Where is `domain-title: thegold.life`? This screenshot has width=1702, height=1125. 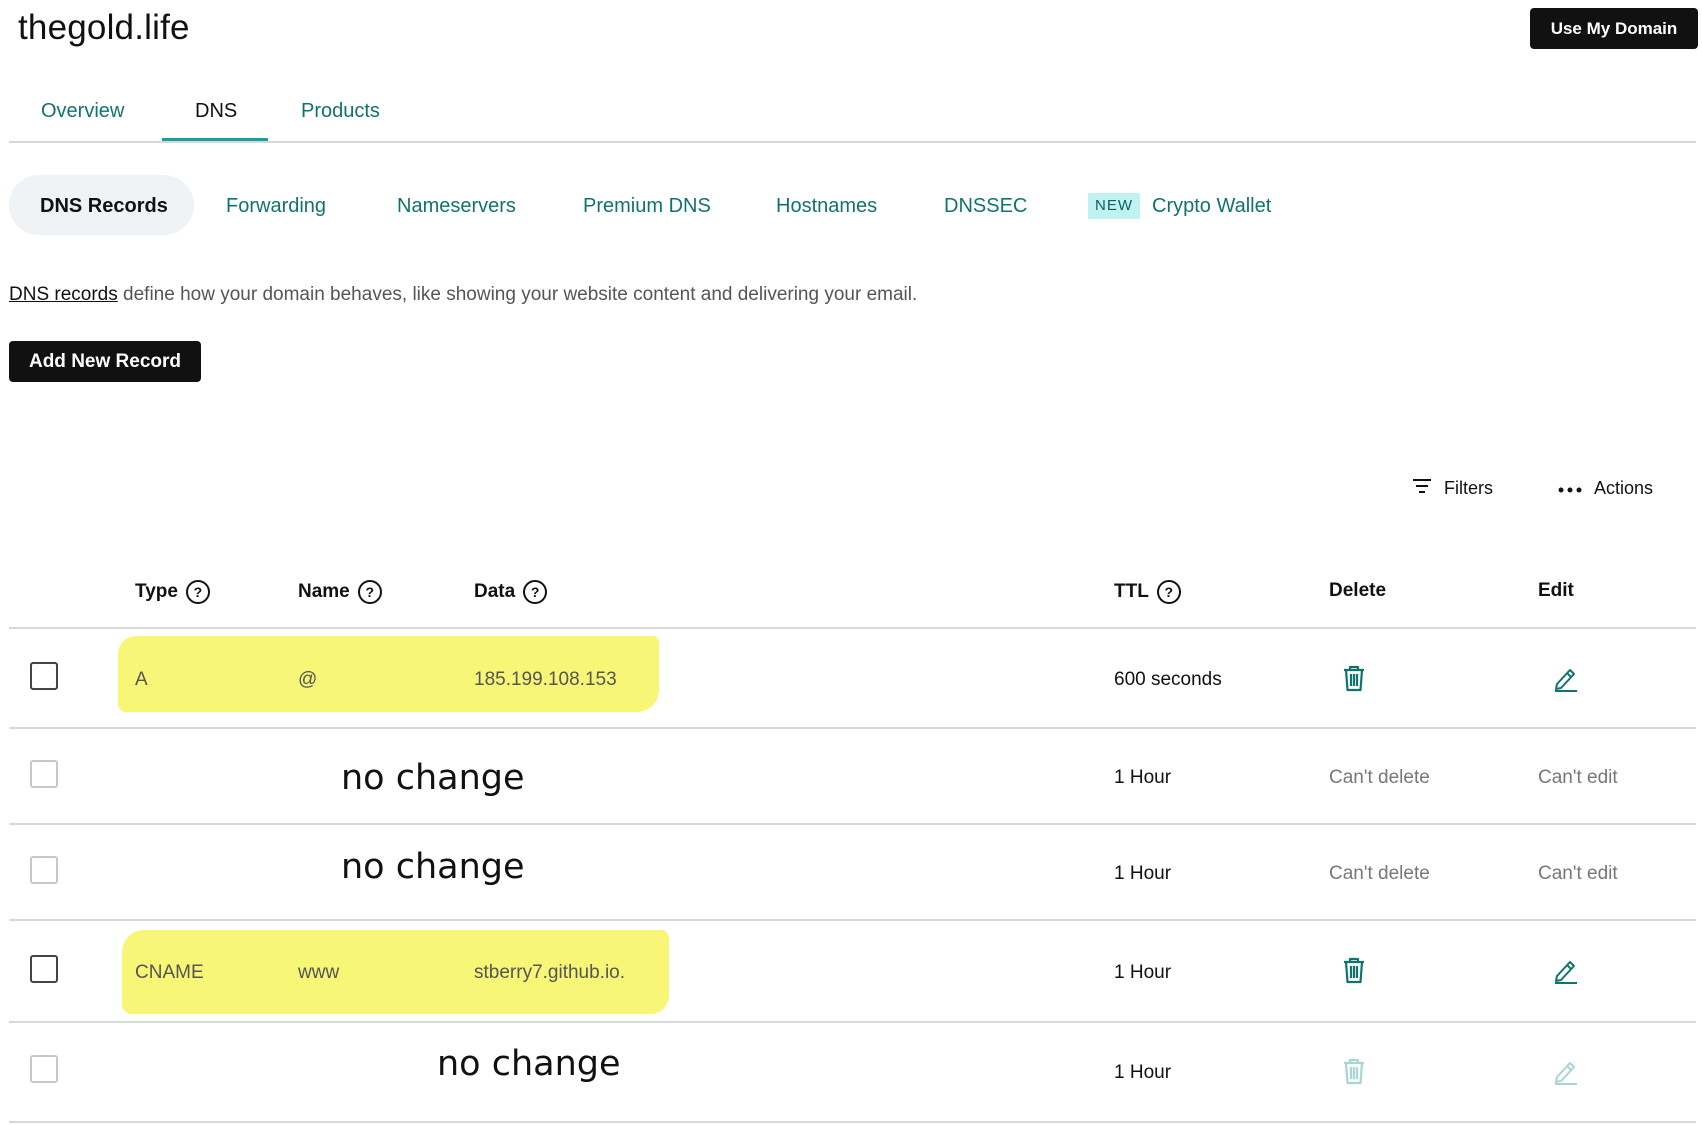
domain-title: thegold.life is located at coordinates (104, 27).